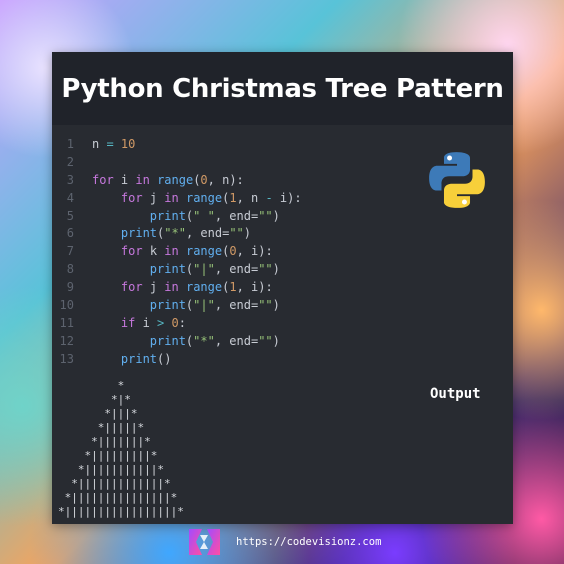 The width and height of the screenshot is (564, 564). What do you see at coordinates (113, 145) in the screenshot?
I see `line-code: n = 10` at bounding box center [113, 145].